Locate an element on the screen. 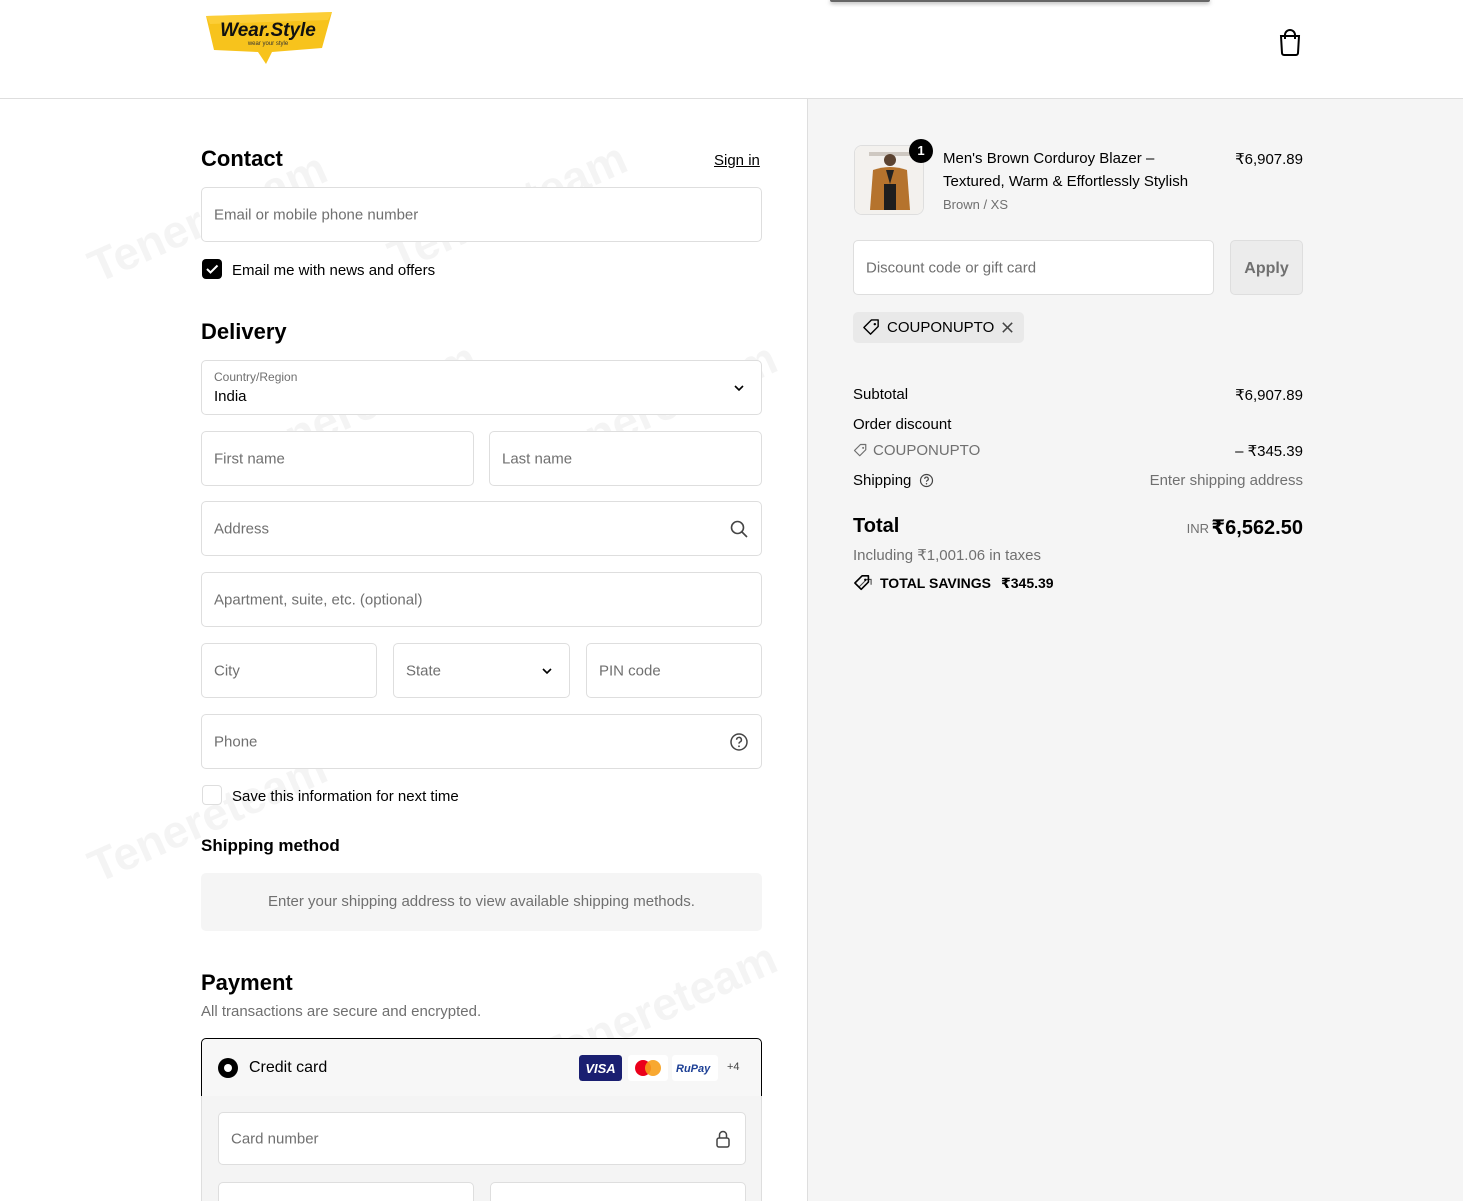 The image size is (1463, 1201). top-bar-shadow is located at coordinates (1020, 1).